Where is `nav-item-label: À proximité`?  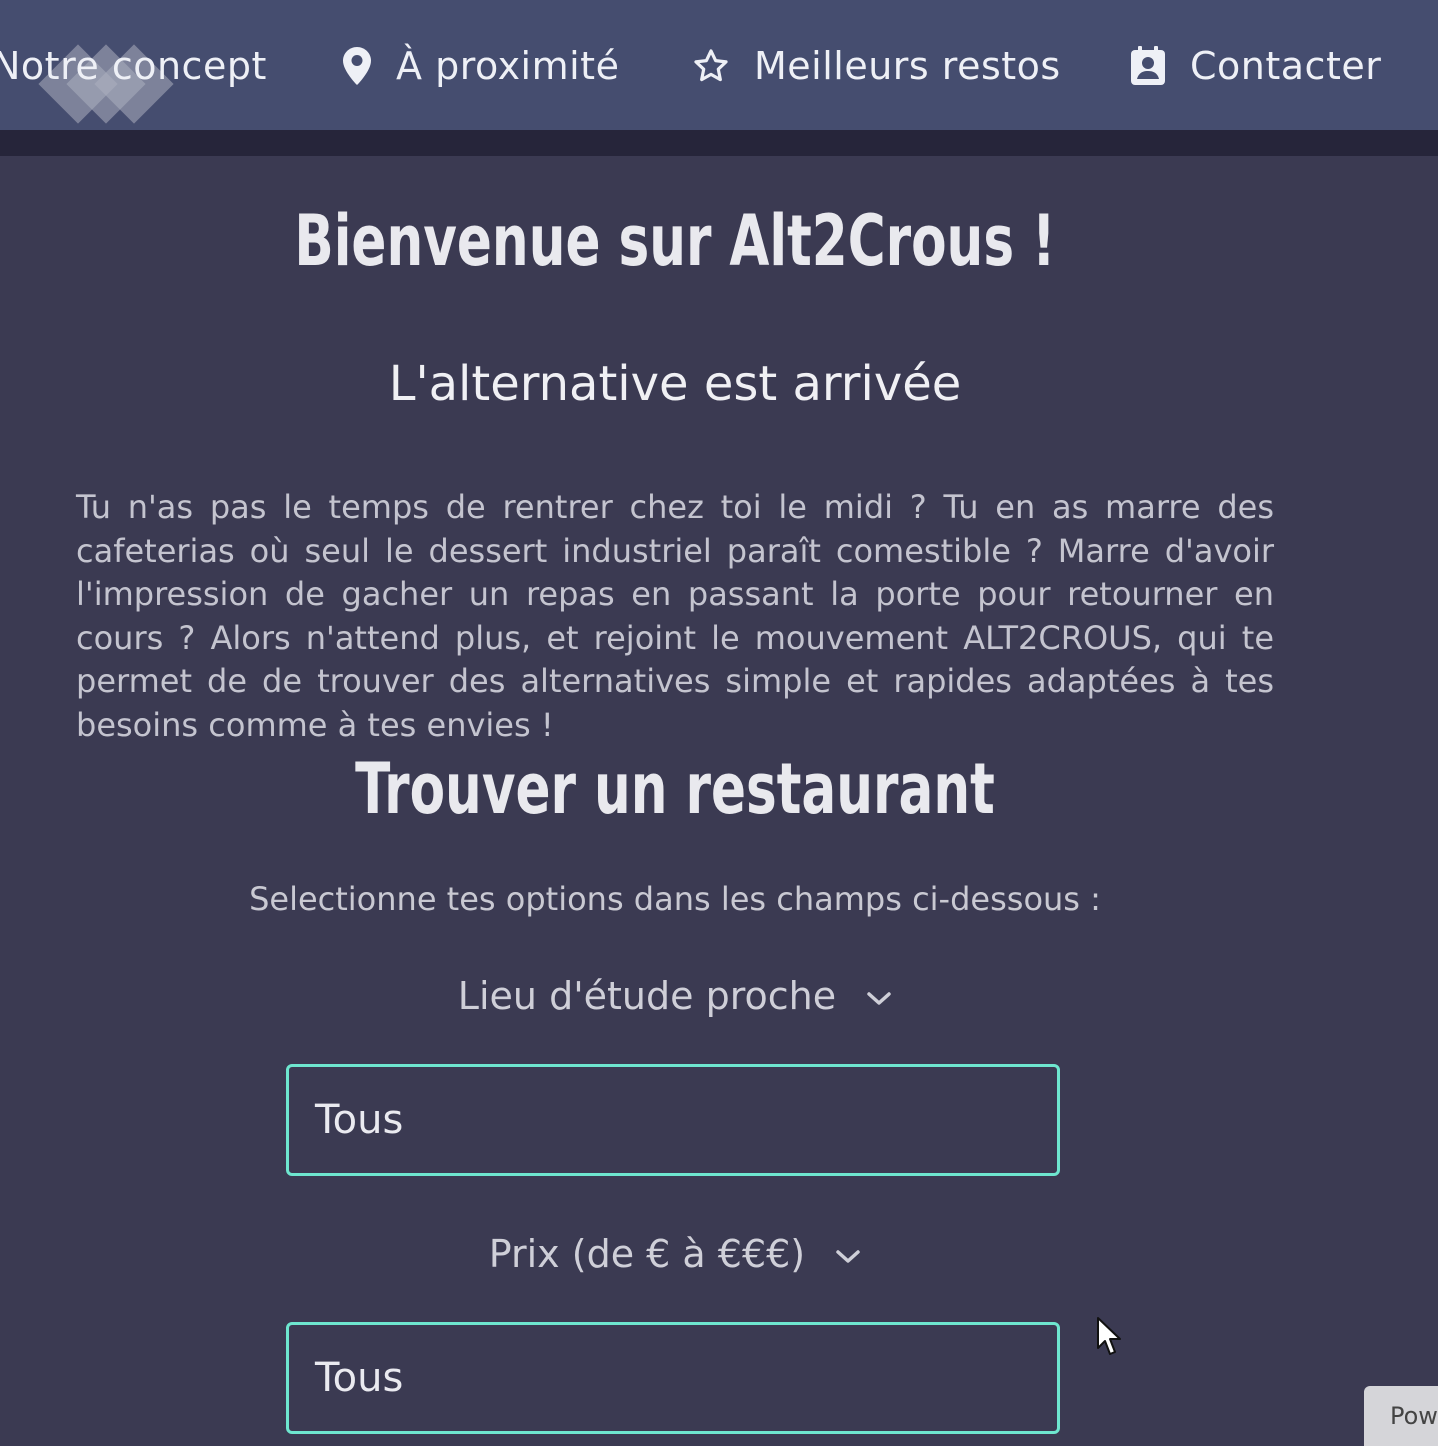
nav-item-label: À proximité is located at coordinates (508, 66).